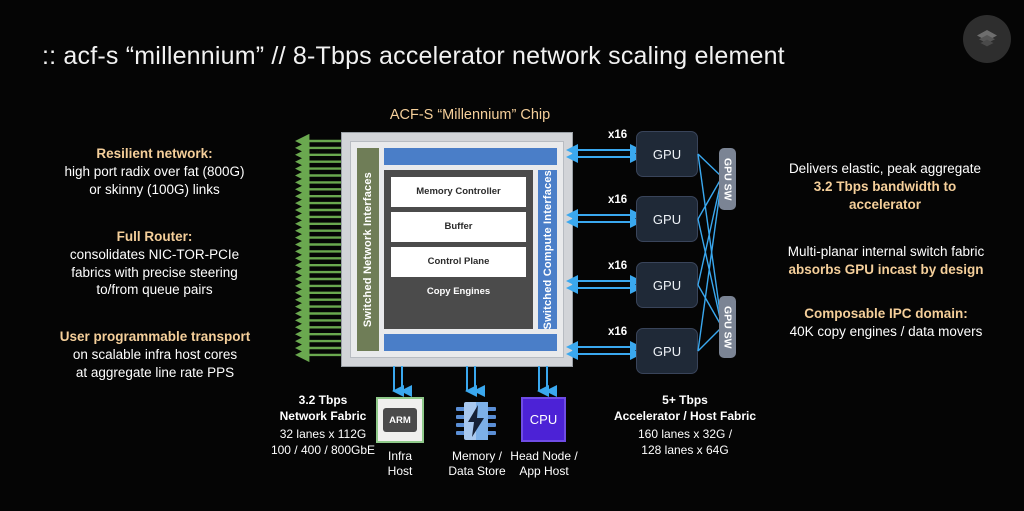 The width and height of the screenshot is (1024, 511). I want to click on annotation-heading: 3.2 Tbps bandwidth to, so click(885, 186).